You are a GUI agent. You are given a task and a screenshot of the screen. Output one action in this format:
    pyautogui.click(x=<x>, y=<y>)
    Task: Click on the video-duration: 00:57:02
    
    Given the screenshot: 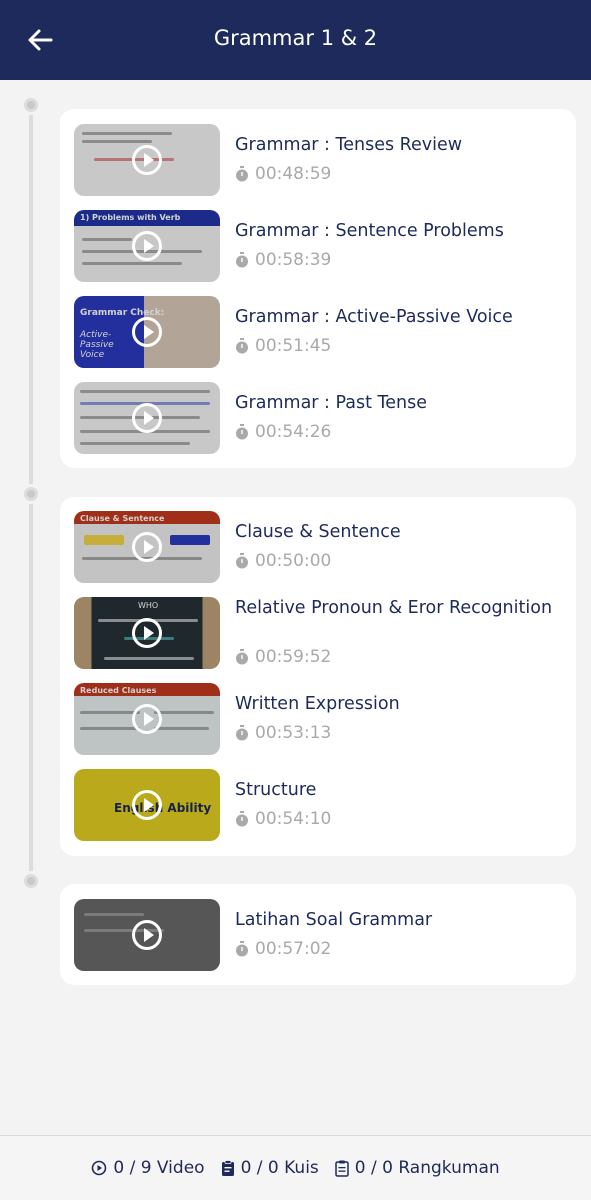 What is the action you would take?
    pyautogui.click(x=283, y=949)
    